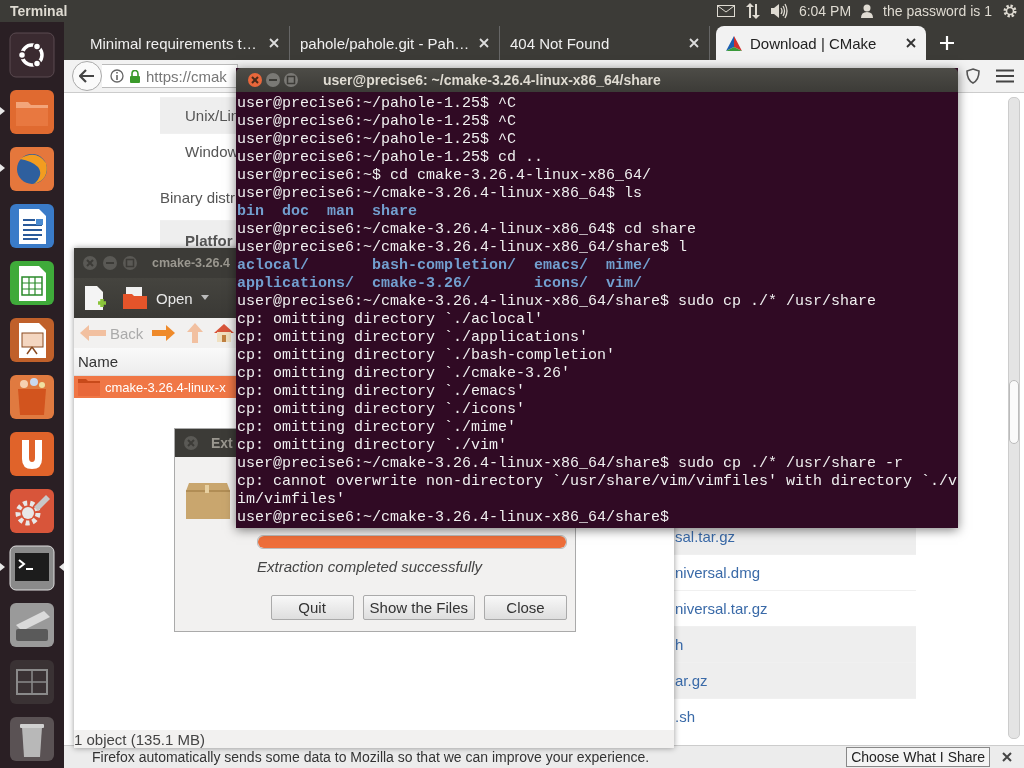 This screenshot has width=1024, height=768. What do you see at coordinates (597, 482) in the screenshot?
I see `terminal-line: cp: cannot overwrite non-directory `/usr/share/vim/vimfiles' with directory `./v` at bounding box center [597, 482].